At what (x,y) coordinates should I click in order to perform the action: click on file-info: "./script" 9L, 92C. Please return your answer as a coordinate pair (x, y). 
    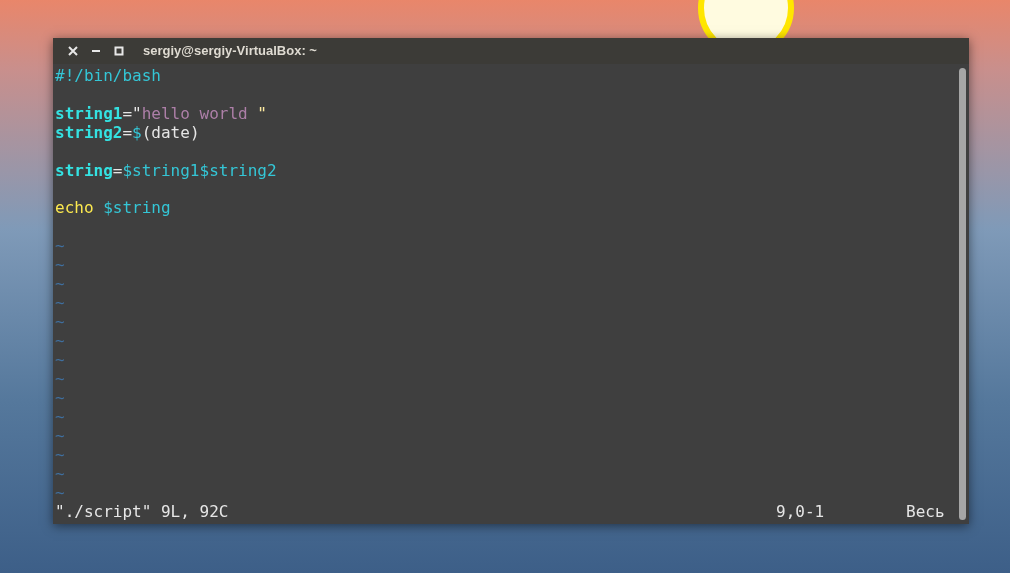
    Looking at the image, I should click on (142, 513).